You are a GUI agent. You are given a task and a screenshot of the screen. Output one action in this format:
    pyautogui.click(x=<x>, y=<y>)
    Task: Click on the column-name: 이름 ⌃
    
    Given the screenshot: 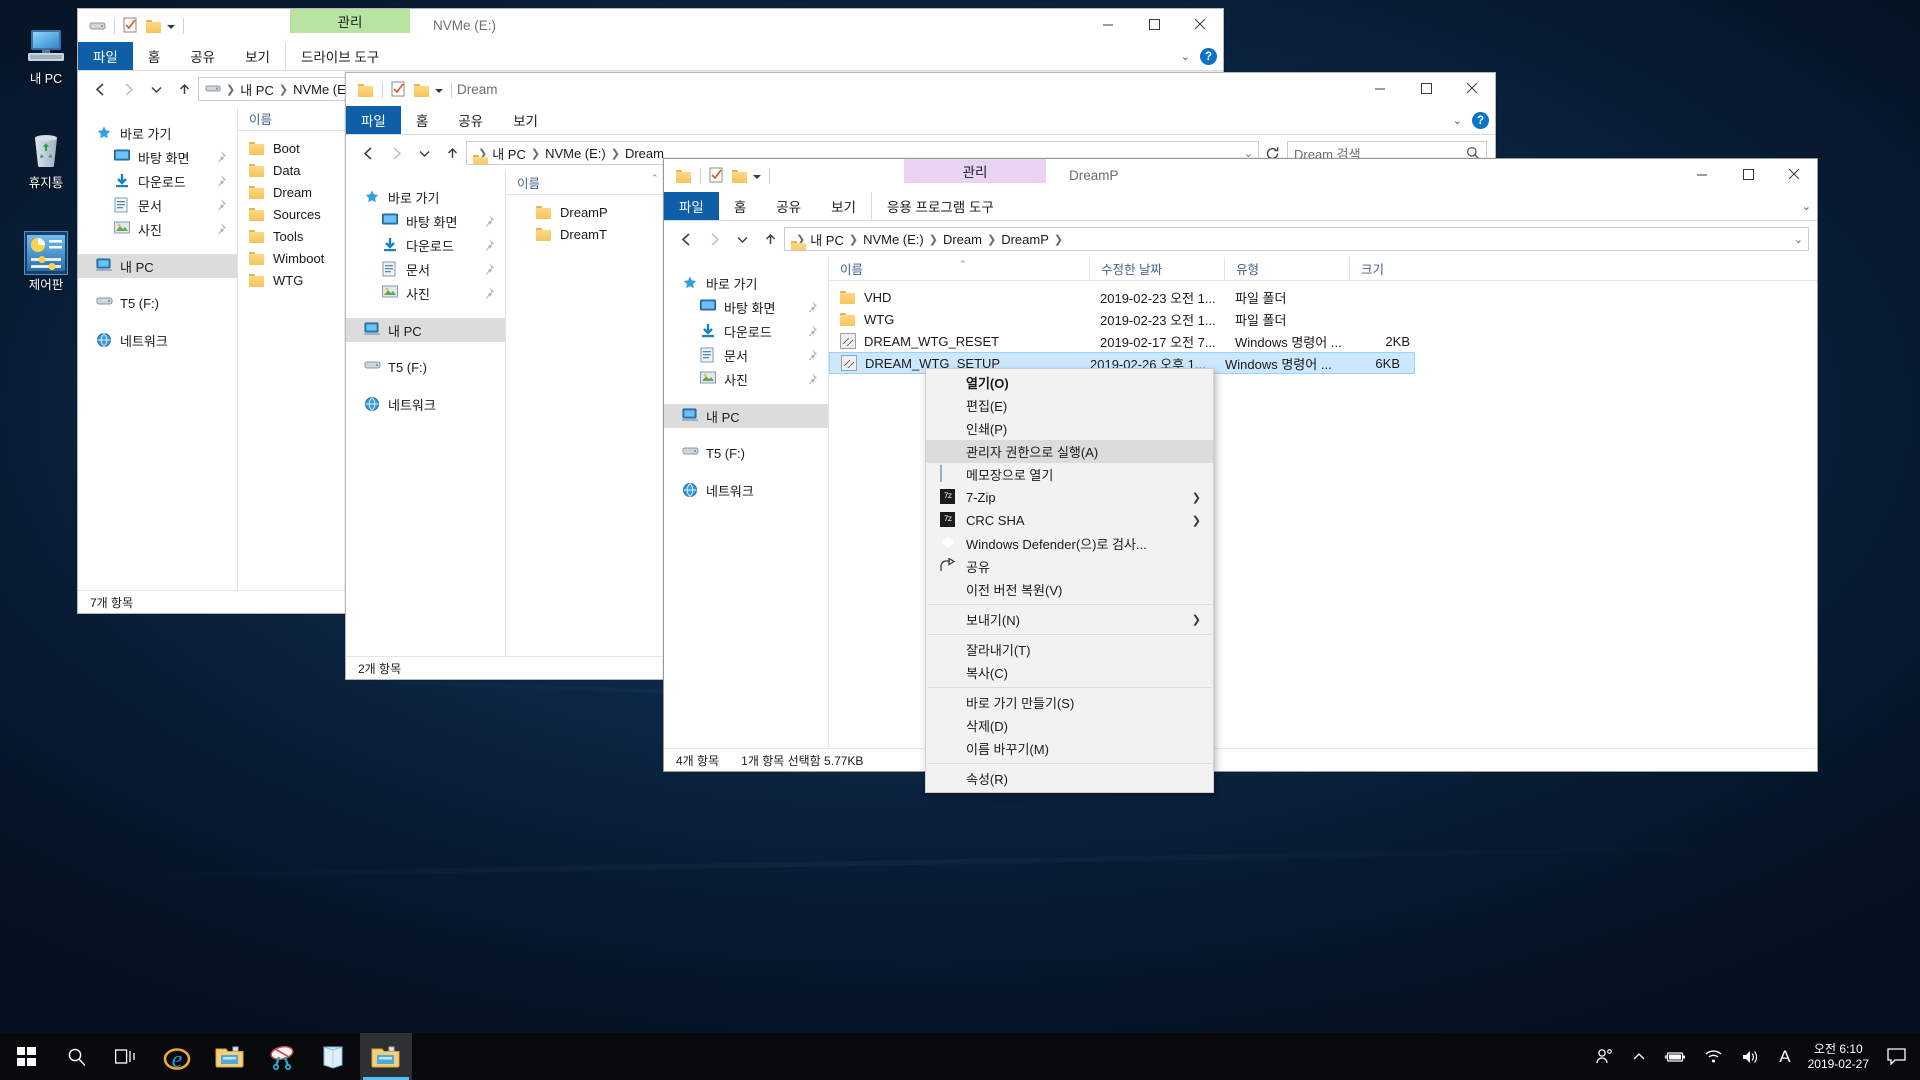 What is the action you would take?
    pyautogui.click(x=959, y=269)
    